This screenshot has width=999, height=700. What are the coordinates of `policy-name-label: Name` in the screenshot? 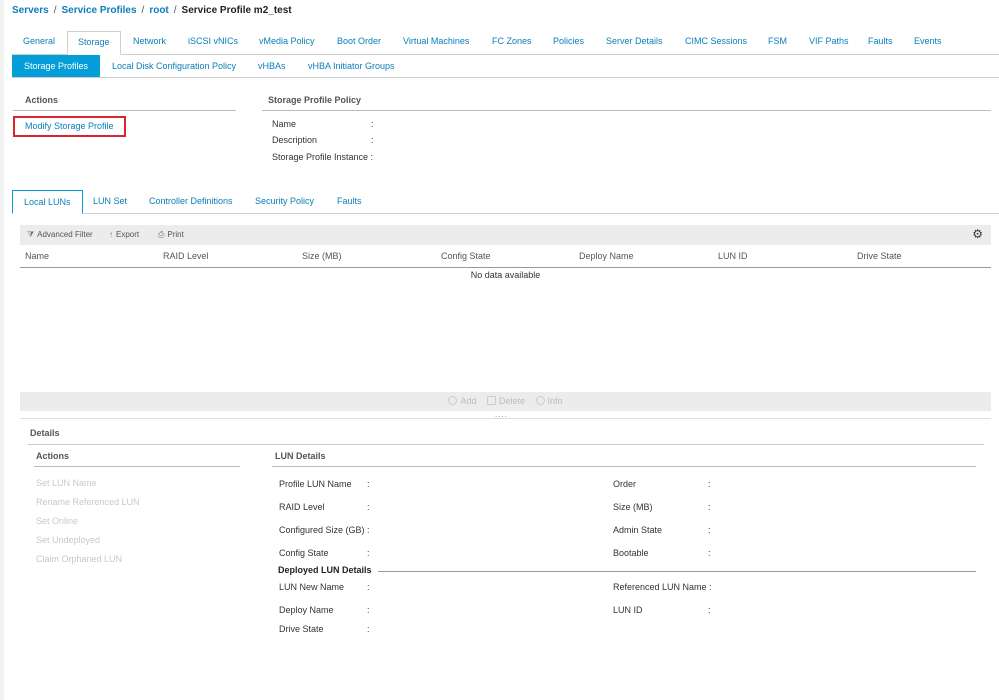 It's located at (284, 124).